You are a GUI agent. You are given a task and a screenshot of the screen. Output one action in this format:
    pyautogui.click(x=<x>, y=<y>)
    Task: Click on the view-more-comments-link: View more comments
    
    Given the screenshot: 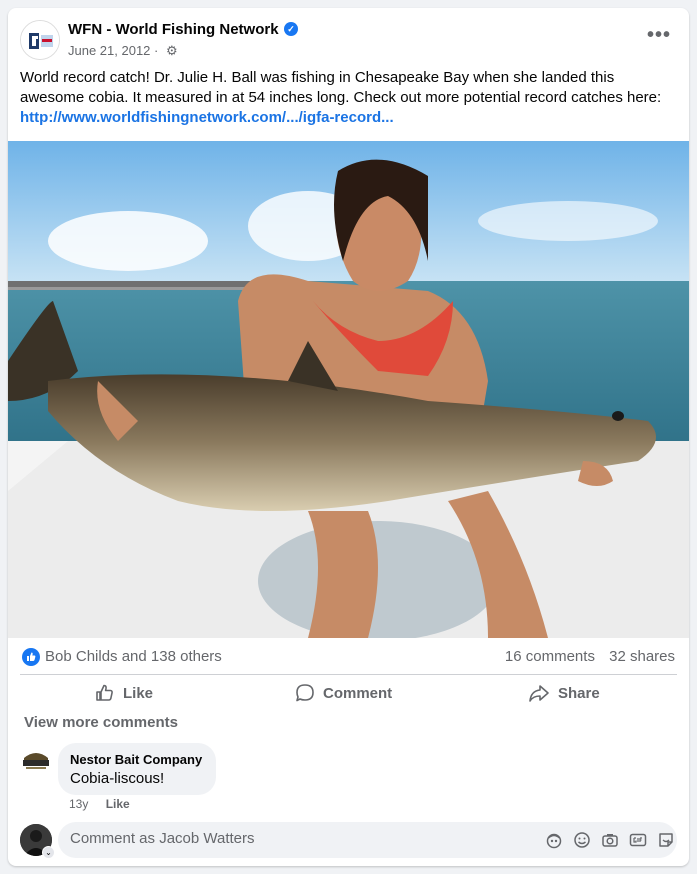 What is the action you would take?
    pyautogui.click(x=101, y=722)
    